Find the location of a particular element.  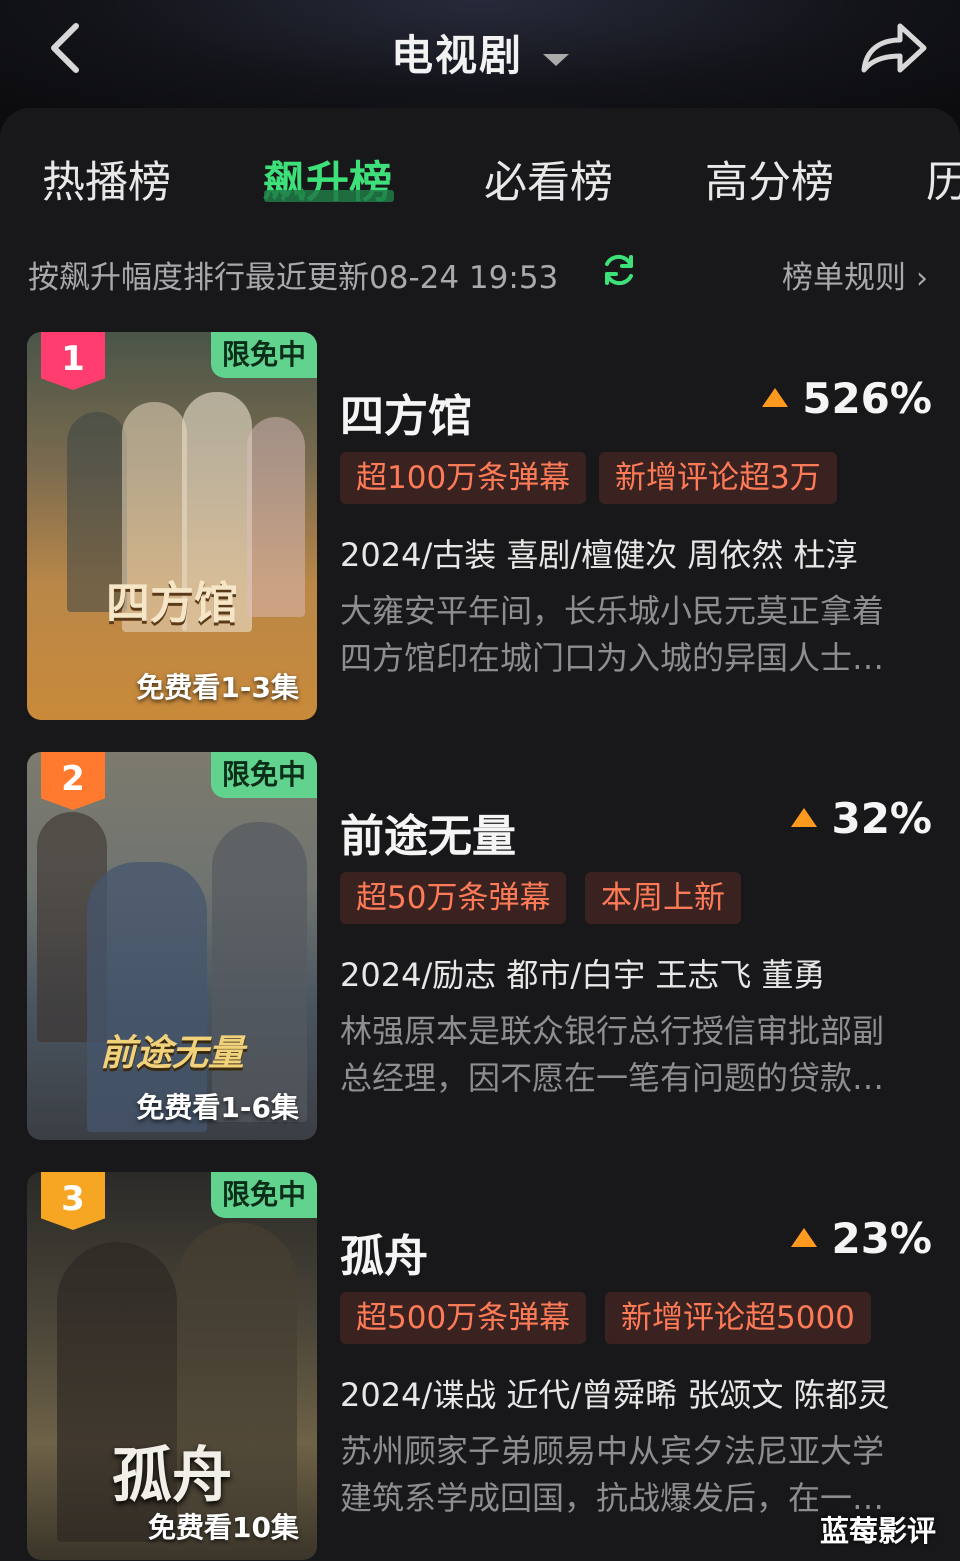

rank-badge: 1 is located at coordinates (73, 361).